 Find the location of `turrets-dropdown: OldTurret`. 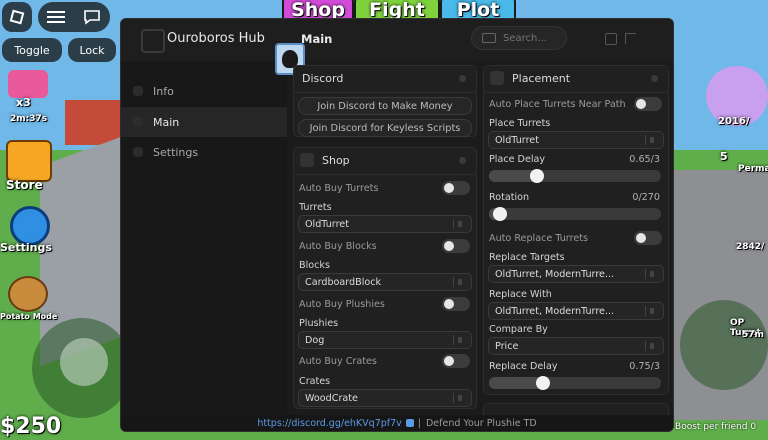

turrets-dropdown: OldTurret is located at coordinates (385, 224).